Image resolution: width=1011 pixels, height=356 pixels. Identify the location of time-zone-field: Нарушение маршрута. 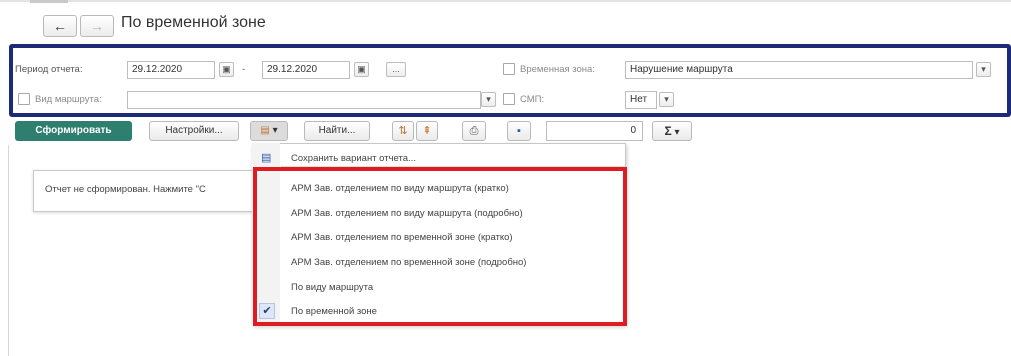
(799, 70).